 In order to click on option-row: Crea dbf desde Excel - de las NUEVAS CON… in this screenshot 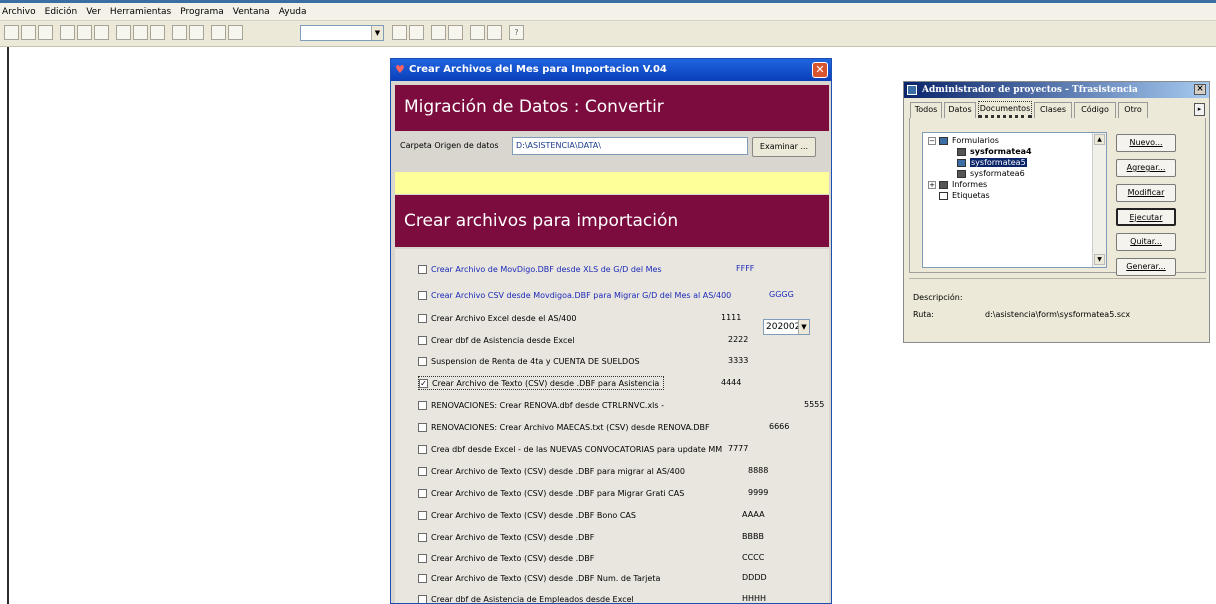, I will do `click(570, 449)`.